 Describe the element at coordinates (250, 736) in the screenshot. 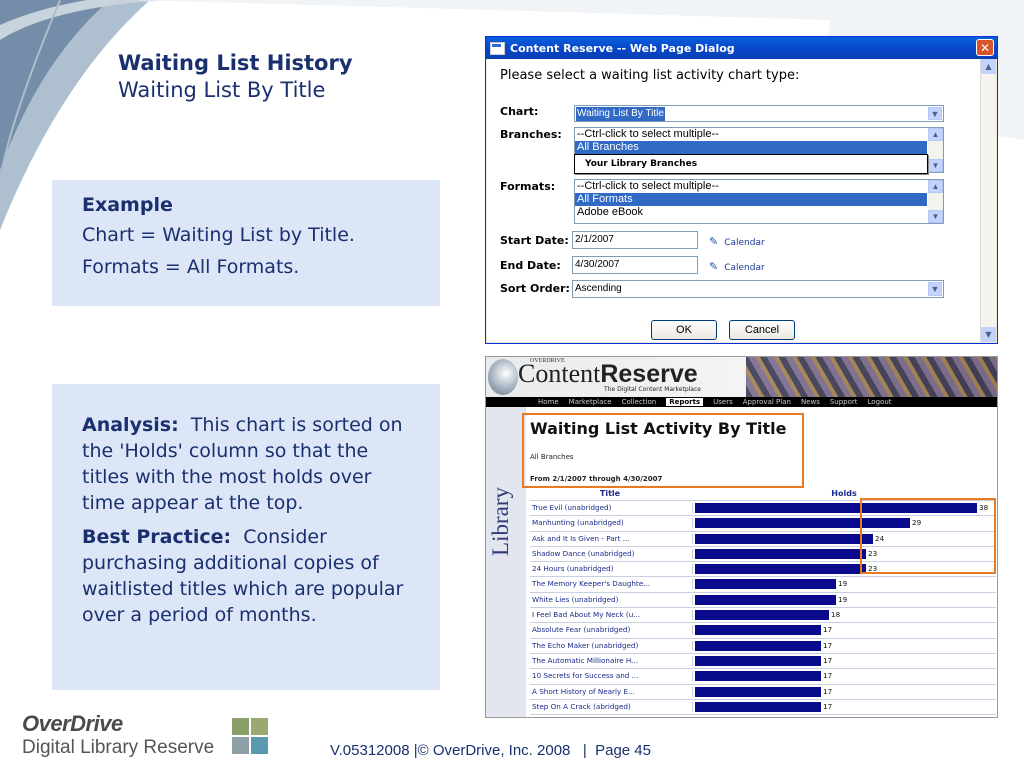

I see `logo-squares-icon` at that location.